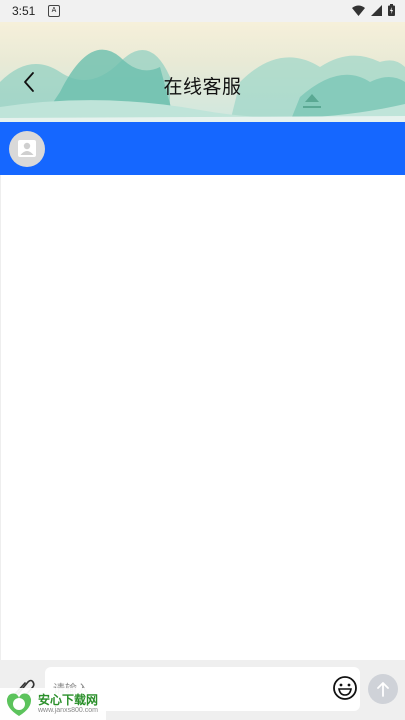  What do you see at coordinates (391, 10) in the screenshot?
I see `battery-icon` at bounding box center [391, 10].